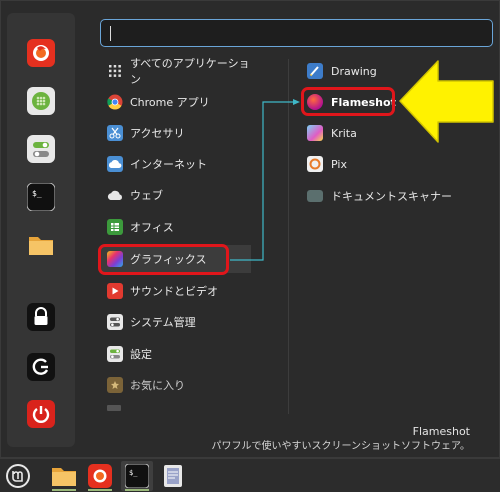 This screenshot has height=492, width=500. I want to click on connector-arrowhead, so click(296, 102).